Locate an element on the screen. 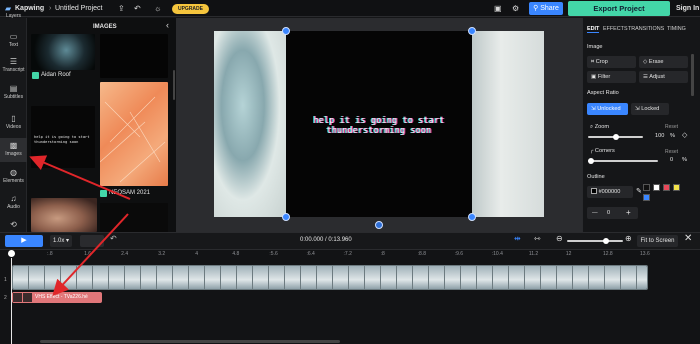 The width and height of the screenshot is (700, 344). annotation-arrows is located at coordinates (80, 225).